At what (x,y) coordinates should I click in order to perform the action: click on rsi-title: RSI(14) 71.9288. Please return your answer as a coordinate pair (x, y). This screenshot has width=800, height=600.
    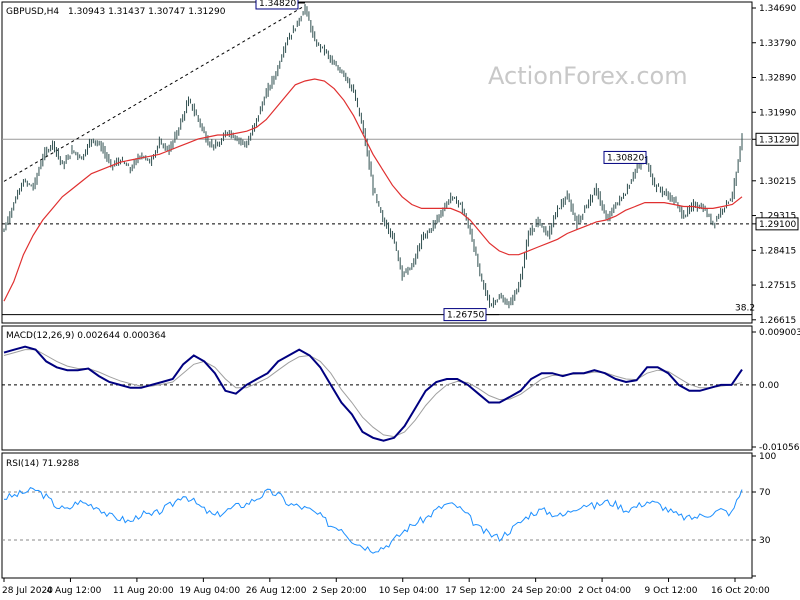
    Looking at the image, I should click on (42, 464).